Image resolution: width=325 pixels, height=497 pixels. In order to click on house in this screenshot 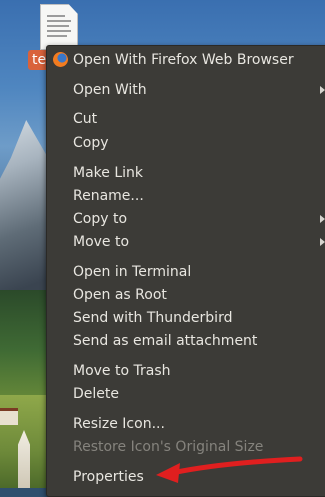, I will do `click(9, 416)`.